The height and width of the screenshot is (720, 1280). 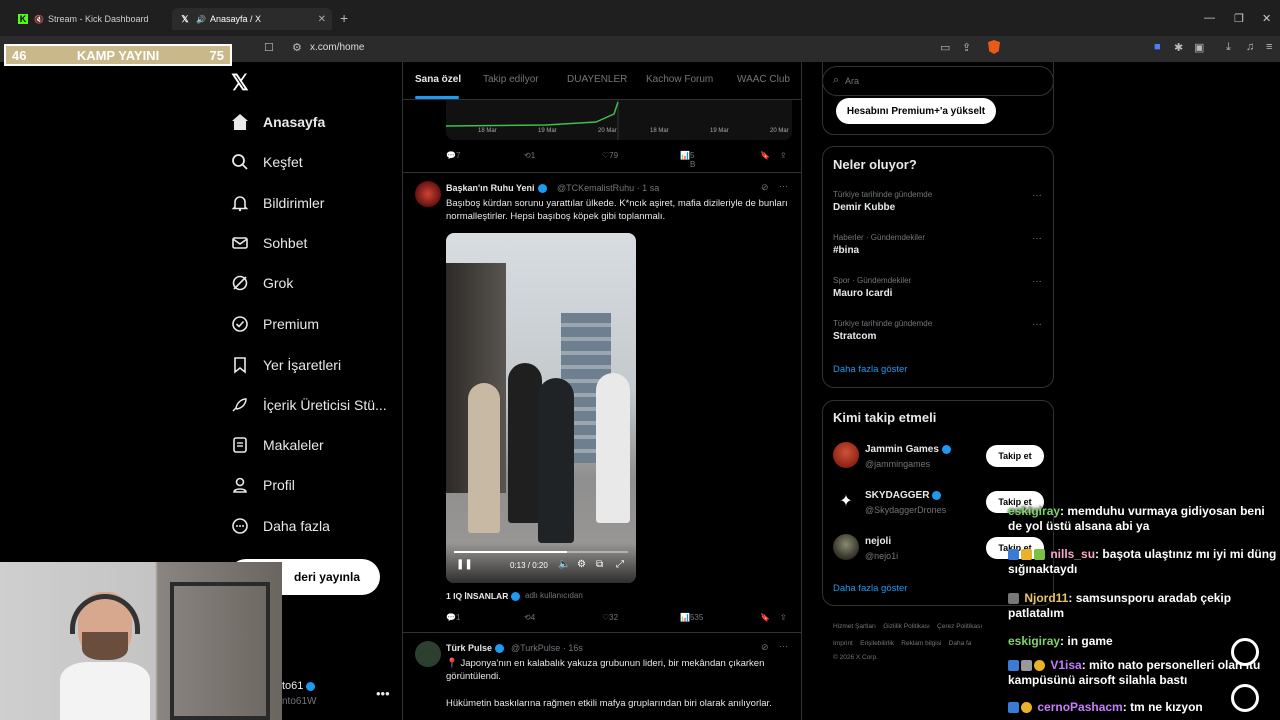 I want to click on restore-icon: ❐, so click(x=1239, y=18).